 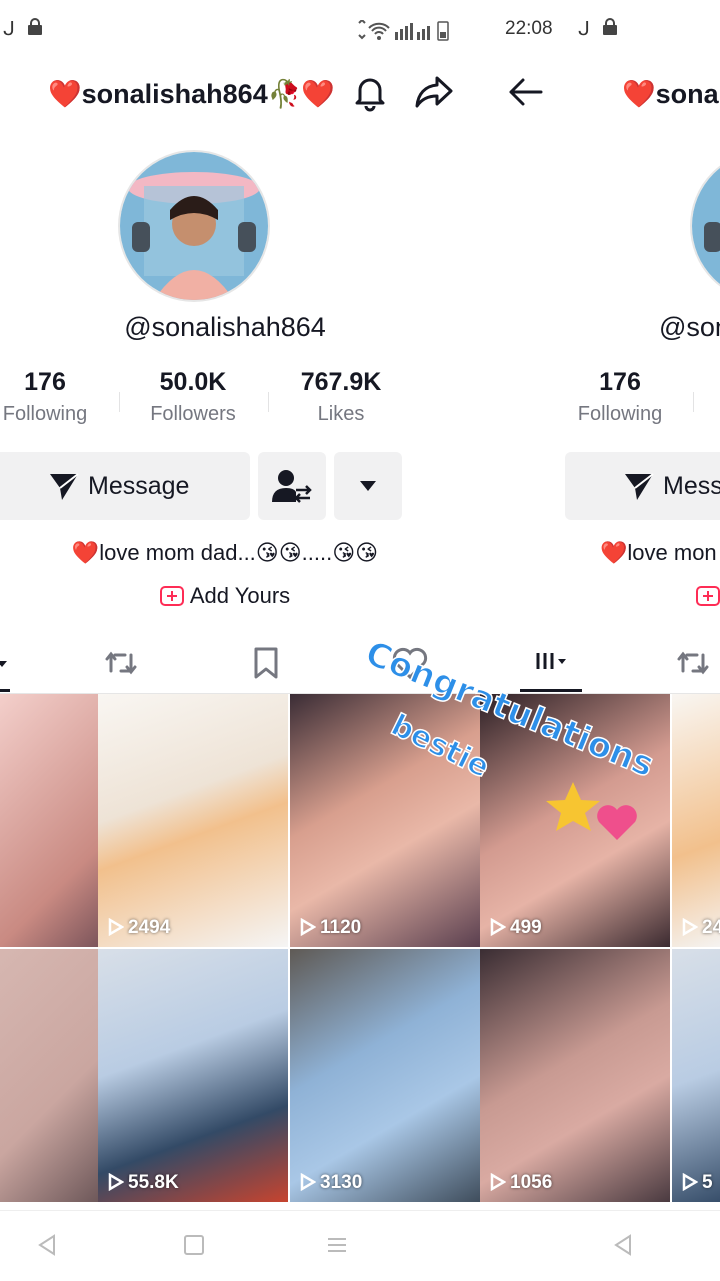 What do you see at coordinates (341, 397) in the screenshot?
I see `likes-stat: 767.9K Likes` at bounding box center [341, 397].